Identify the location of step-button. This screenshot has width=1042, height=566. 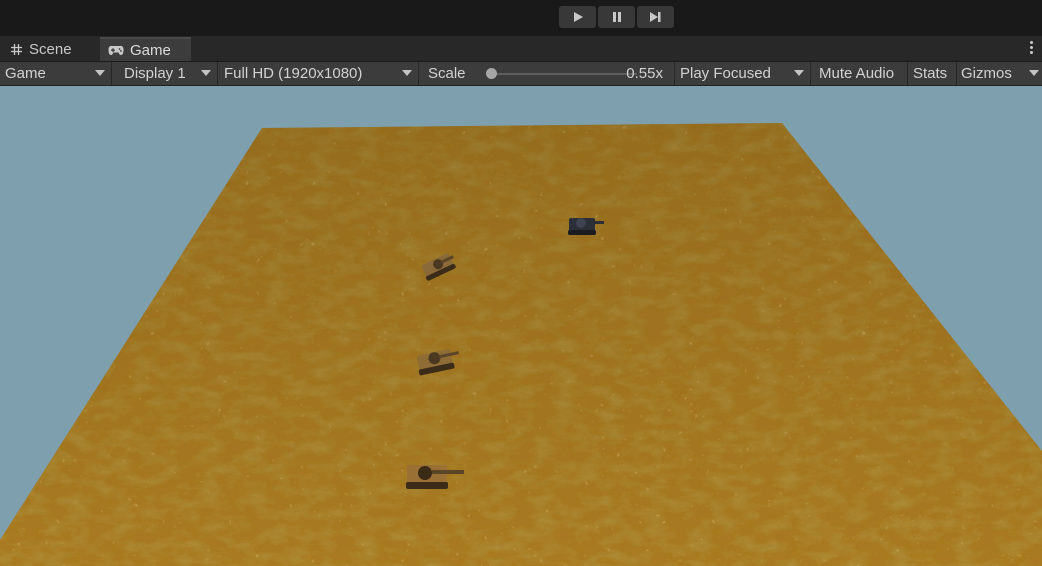
(655, 17).